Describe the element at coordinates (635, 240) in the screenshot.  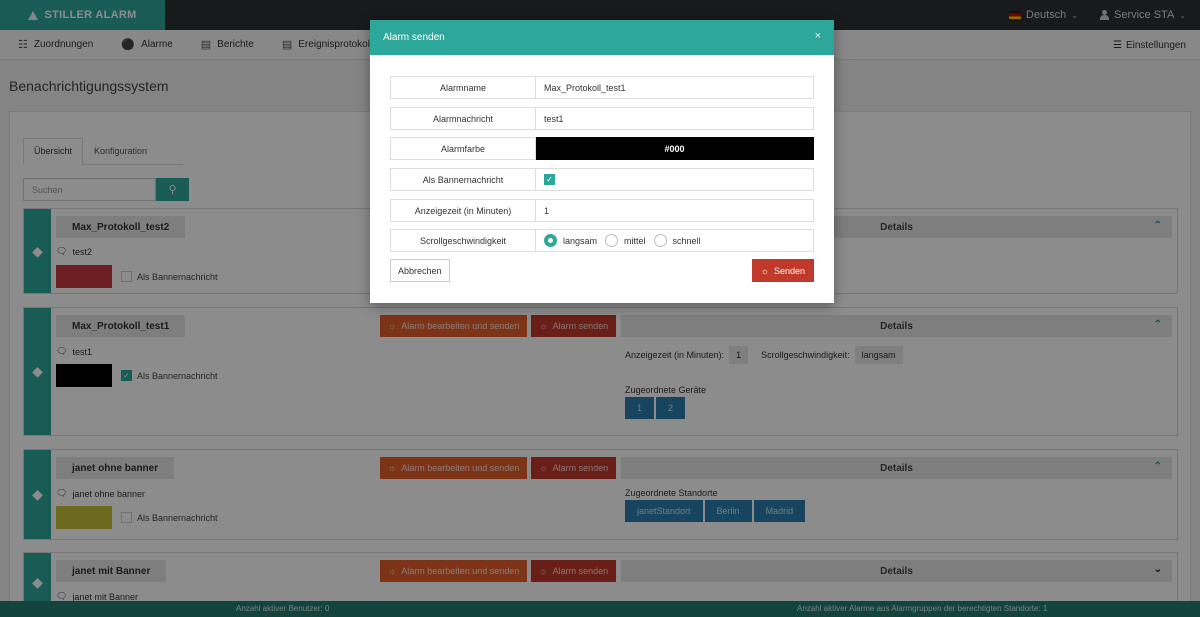
I see `option-label: mittel` at that location.